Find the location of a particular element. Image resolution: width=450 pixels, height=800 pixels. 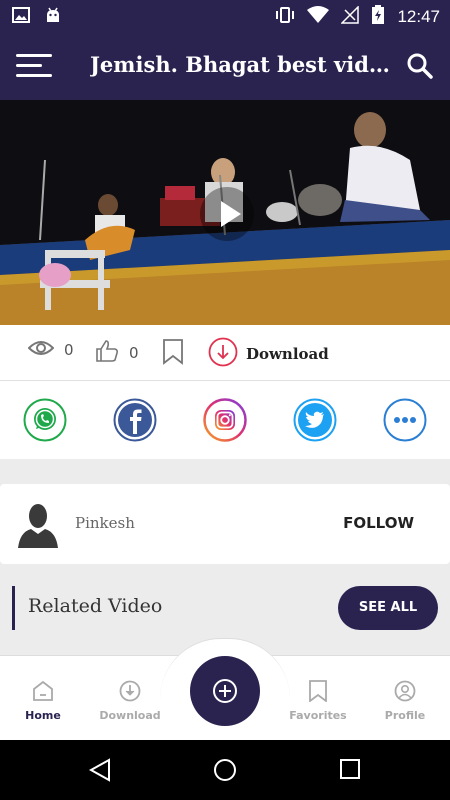

download-label: Download is located at coordinates (287, 354).